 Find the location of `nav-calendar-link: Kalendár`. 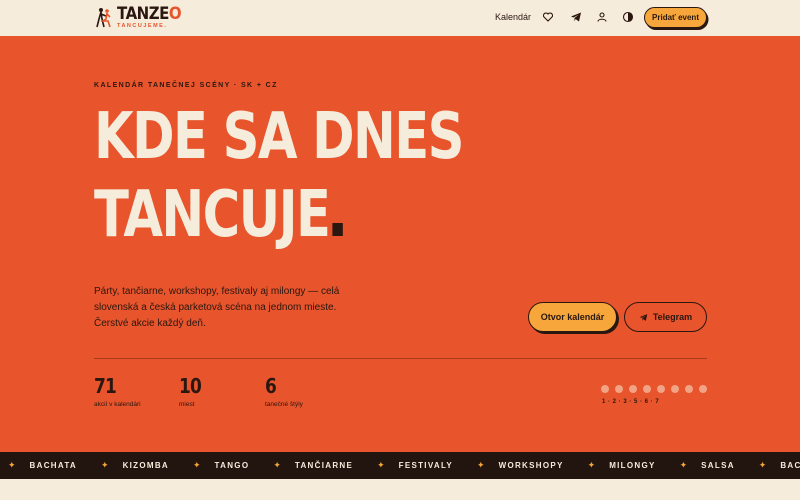

nav-calendar-link: Kalendár is located at coordinates (513, 17).